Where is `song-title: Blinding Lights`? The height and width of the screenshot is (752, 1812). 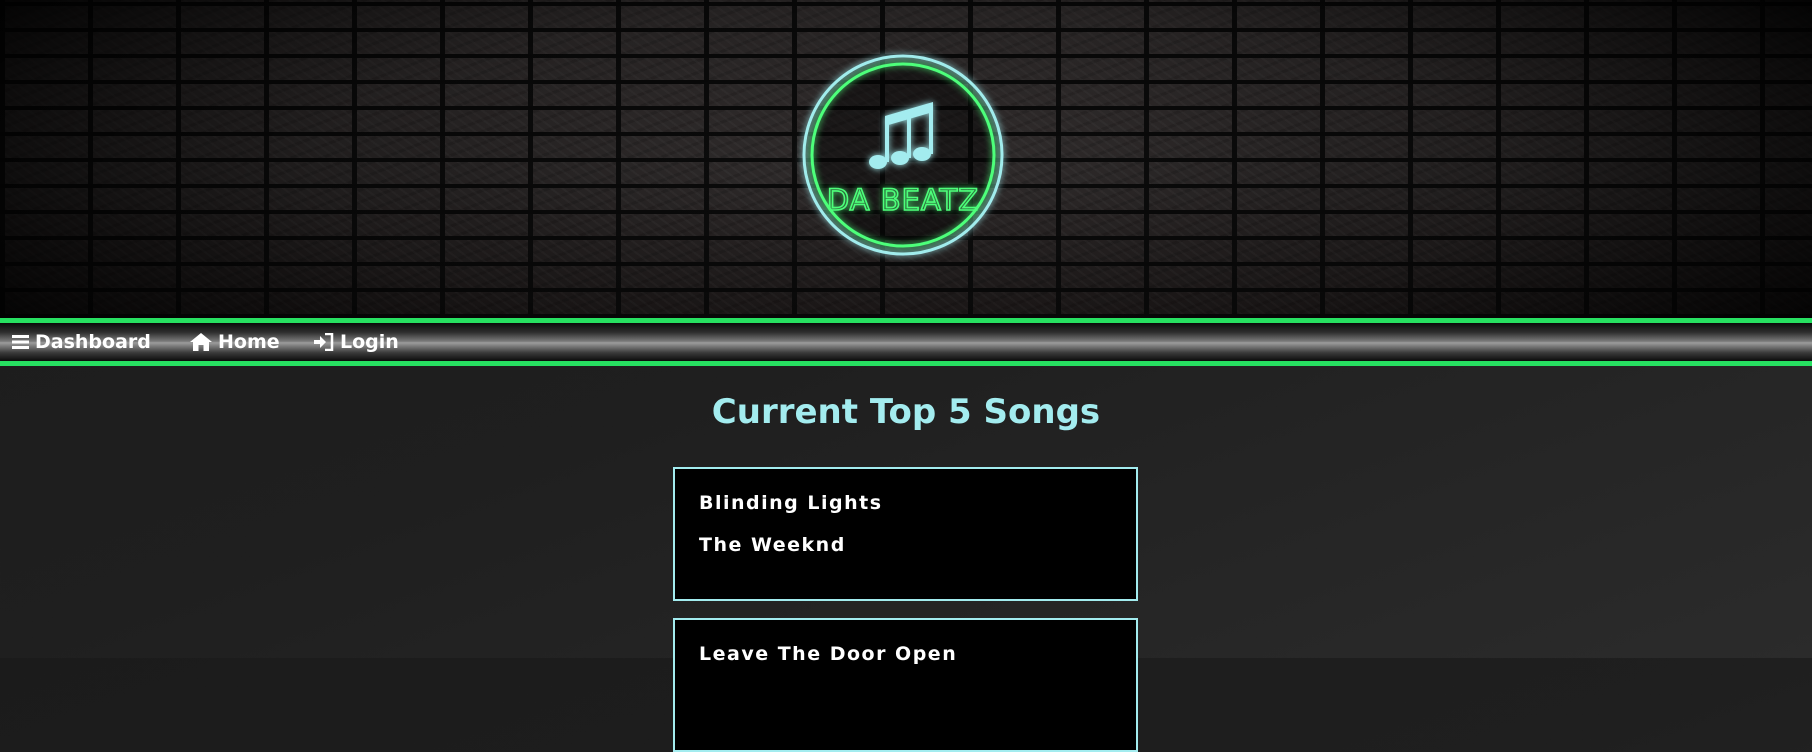 song-title: Blinding Lights is located at coordinates (791, 503).